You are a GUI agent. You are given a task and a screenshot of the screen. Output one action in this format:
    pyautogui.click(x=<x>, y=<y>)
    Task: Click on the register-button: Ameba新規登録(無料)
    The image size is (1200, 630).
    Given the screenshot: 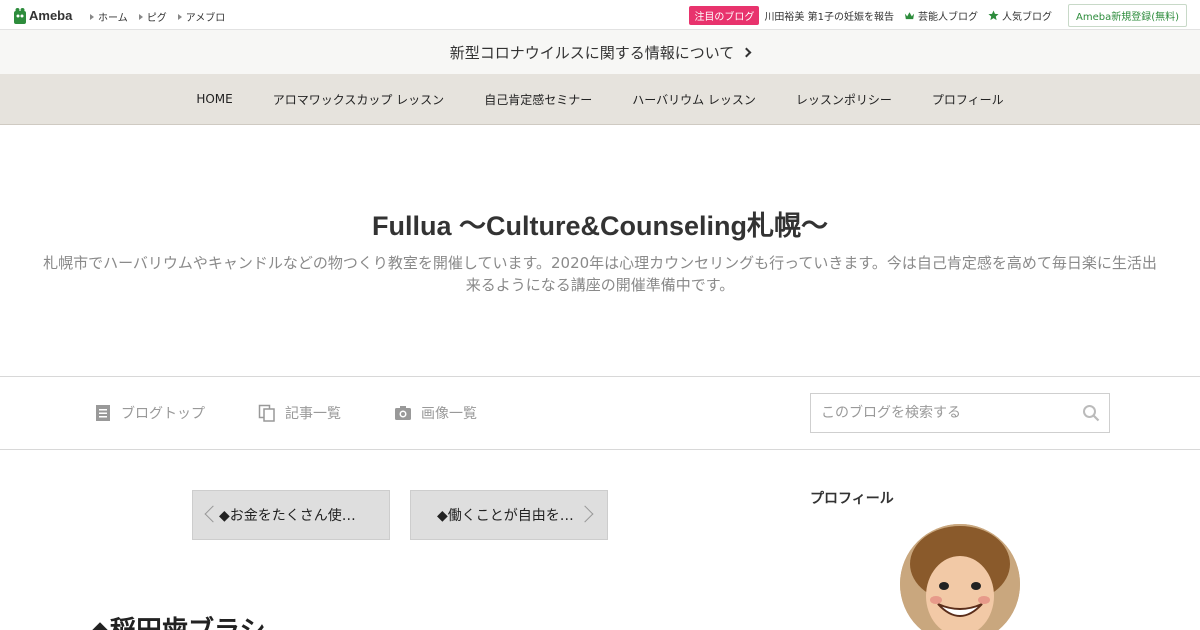 What is the action you would take?
    pyautogui.click(x=1127, y=15)
    